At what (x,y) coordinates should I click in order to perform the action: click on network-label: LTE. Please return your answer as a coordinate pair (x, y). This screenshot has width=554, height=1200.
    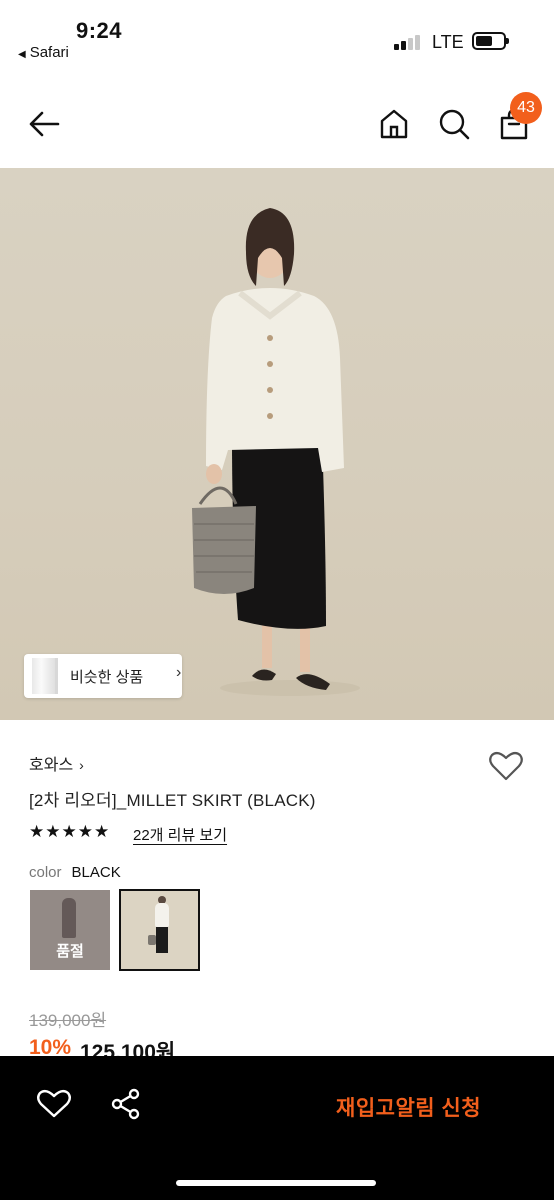
    Looking at the image, I should click on (448, 42).